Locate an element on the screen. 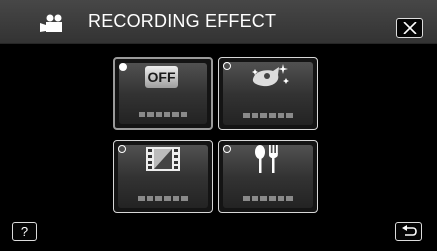 The height and width of the screenshot is (251, 437). effect-tile-off: OFF is located at coordinates (163, 93).